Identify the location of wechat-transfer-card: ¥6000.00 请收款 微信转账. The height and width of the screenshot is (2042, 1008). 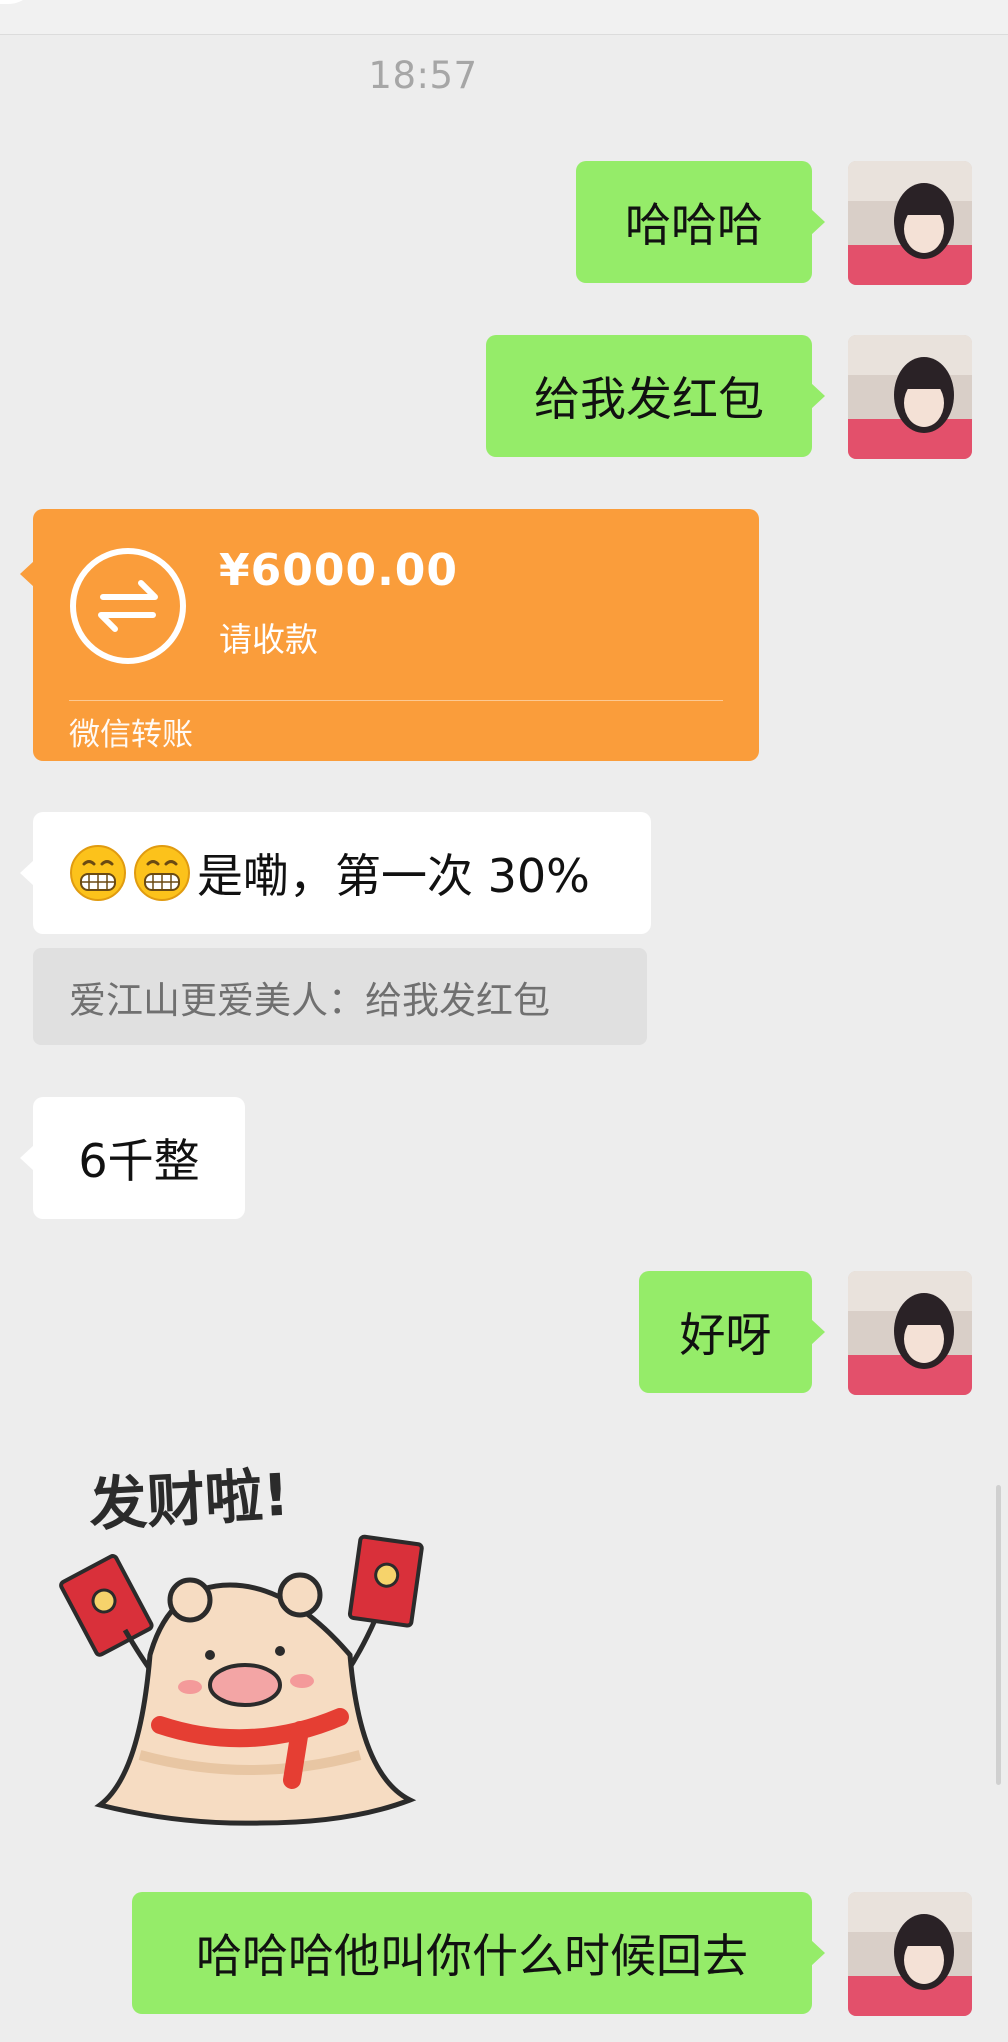
(389, 635).